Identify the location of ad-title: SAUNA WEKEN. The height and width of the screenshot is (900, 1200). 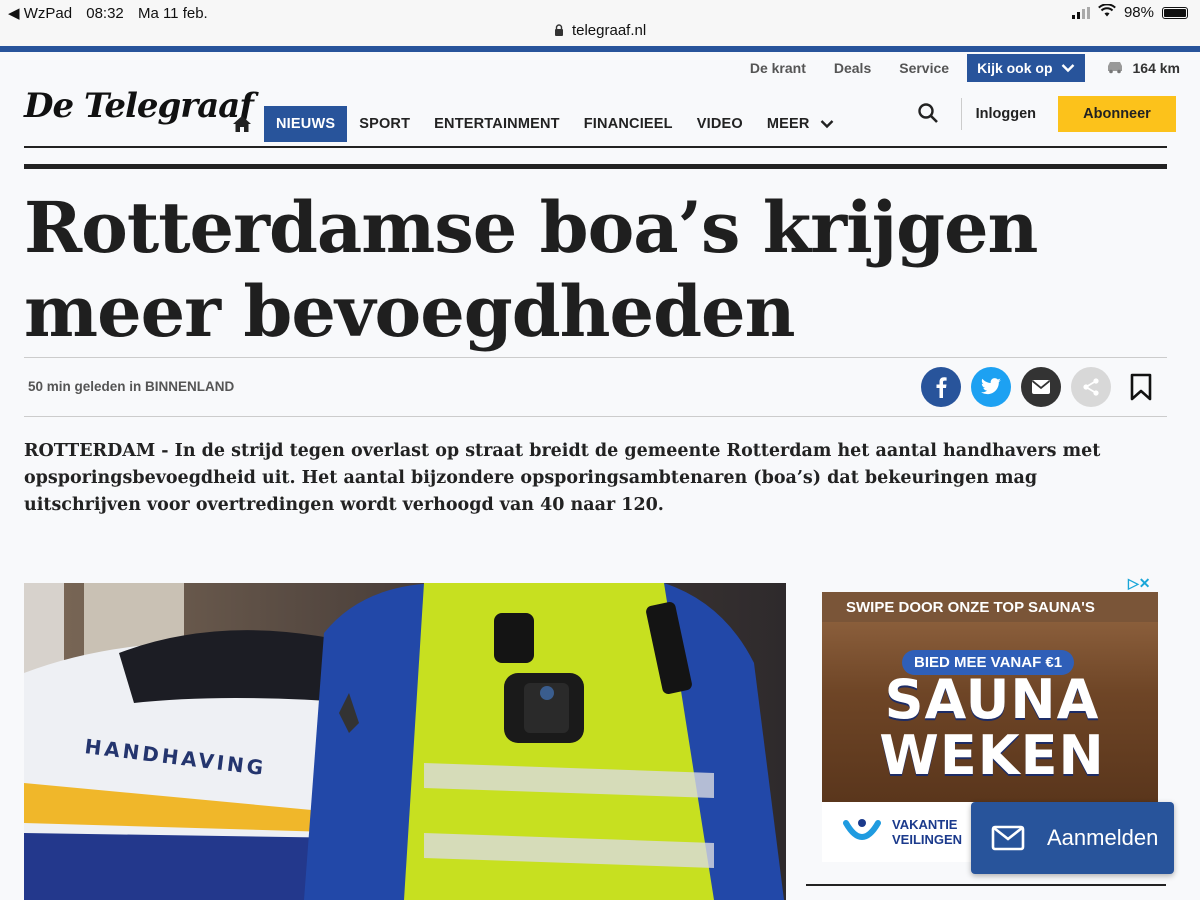
(992, 728).